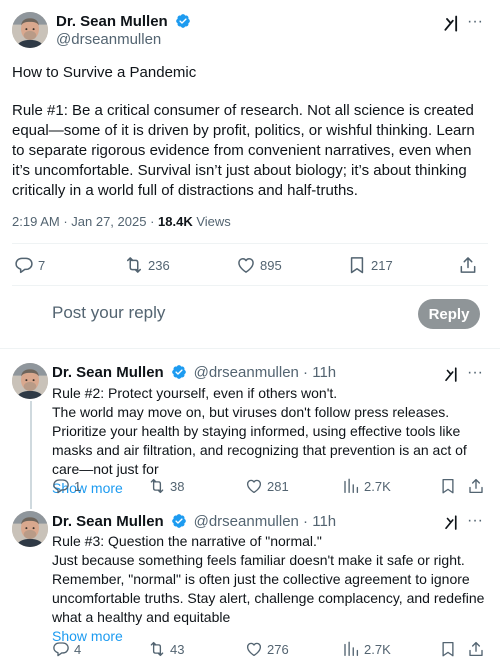 The image size is (500, 660). I want to click on repost-action: 43, so click(166, 649).